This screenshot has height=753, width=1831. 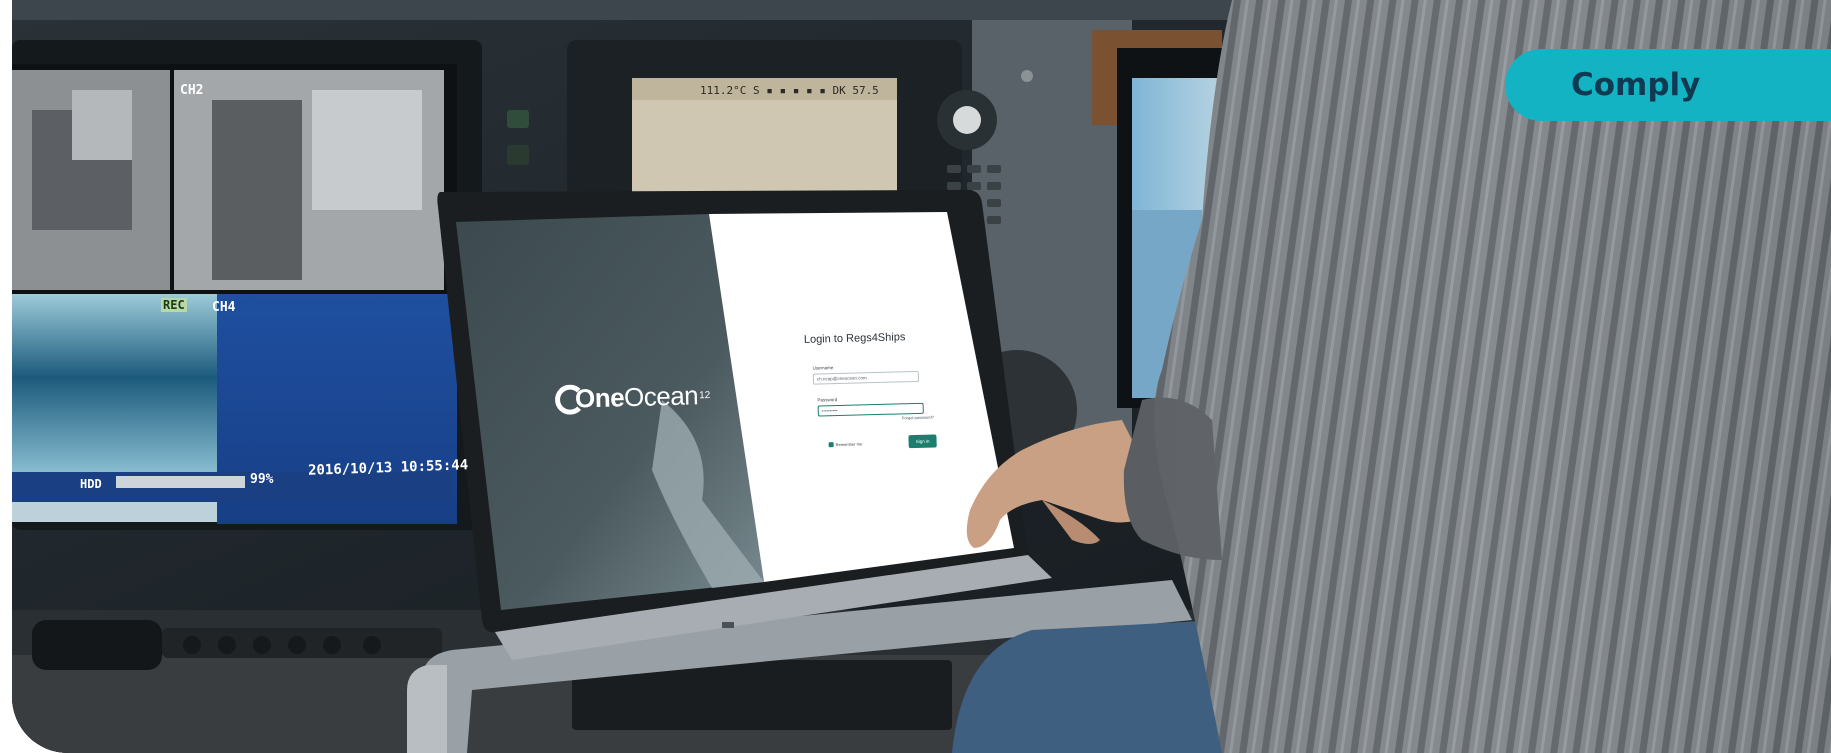 I want to click on logo-name: Ocean, so click(x=661, y=396).